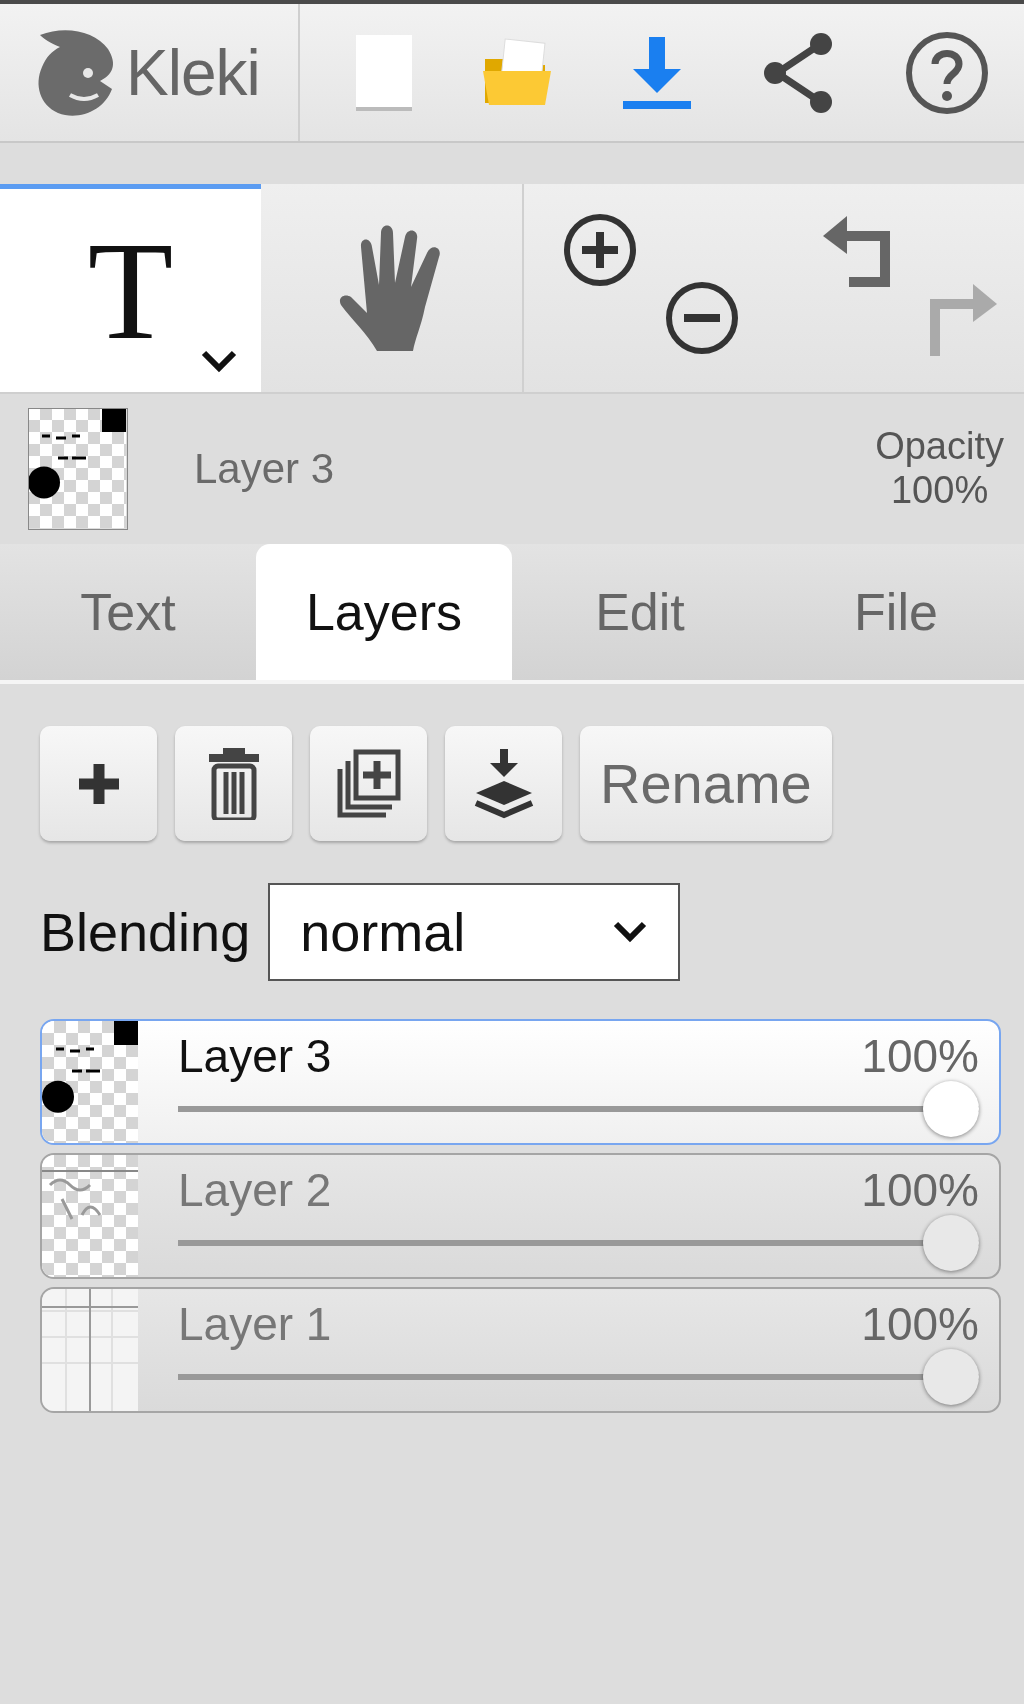 Image resolution: width=1024 pixels, height=1704 pixels. I want to click on layer-name: Layer 2, so click(255, 1190).